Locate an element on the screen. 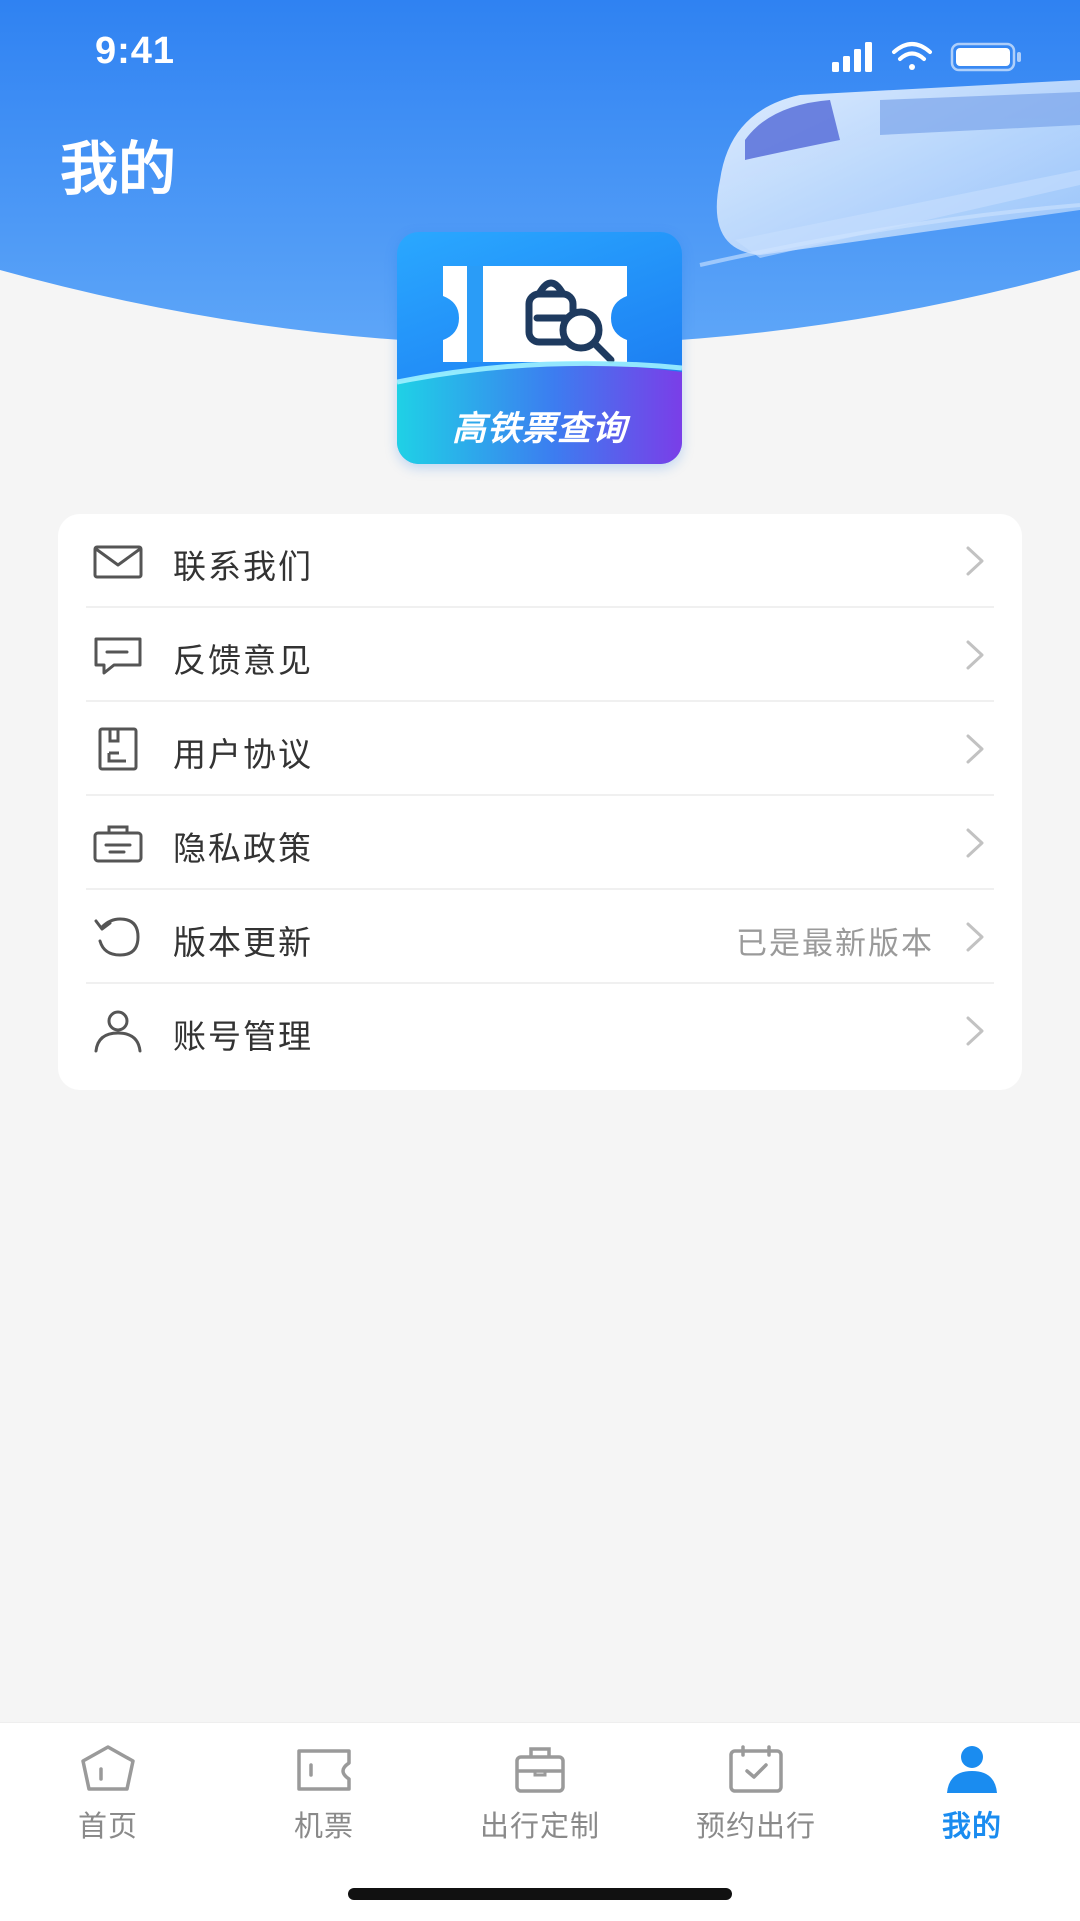 This screenshot has height=1921, width=1080. tab-label: 预约出行 is located at coordinates (755, 1826).